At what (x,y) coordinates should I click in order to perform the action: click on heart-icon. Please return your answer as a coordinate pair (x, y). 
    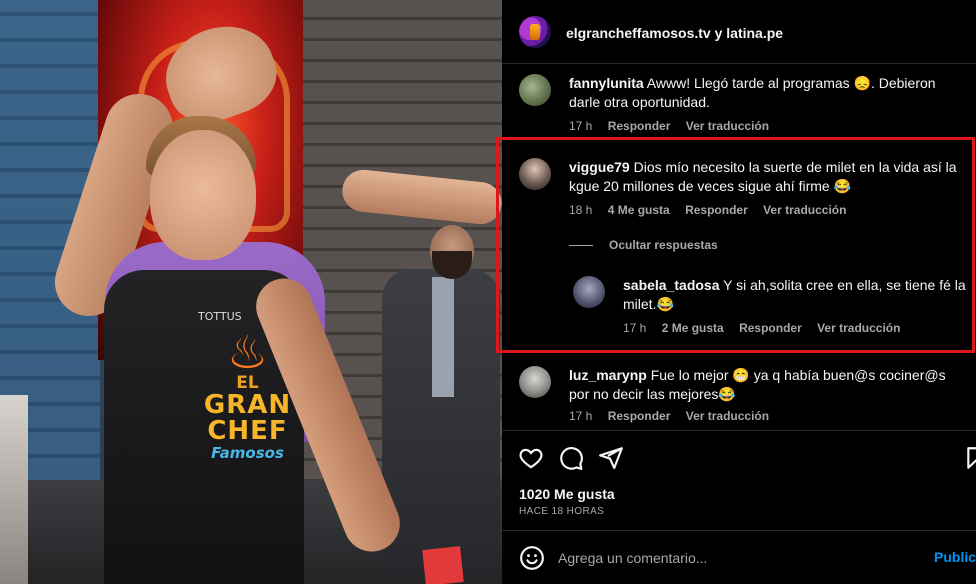
    Looking at the image, I should click on (531, 458).